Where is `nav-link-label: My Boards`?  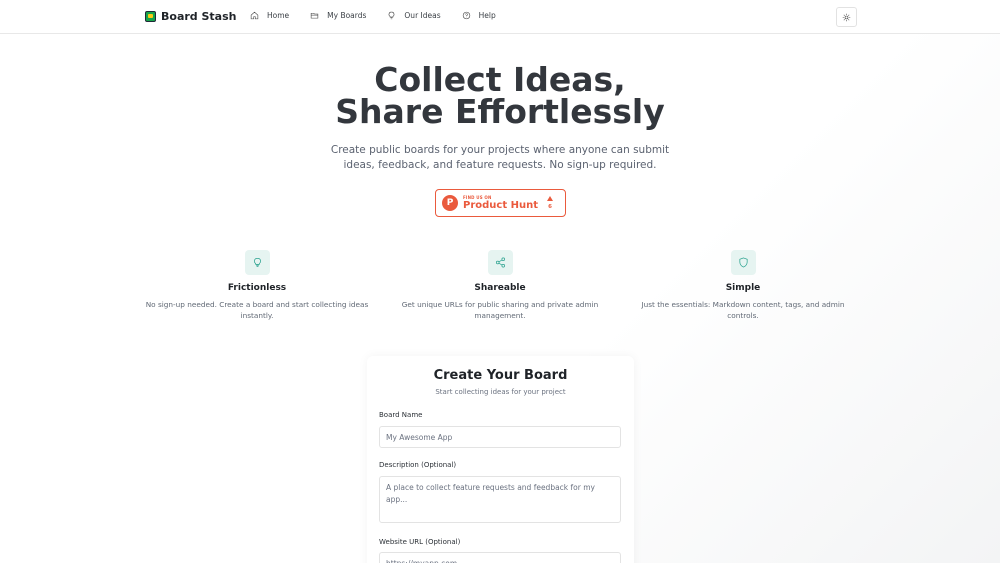
nav-link-label: My Boards is located at coordinates (347, 15).